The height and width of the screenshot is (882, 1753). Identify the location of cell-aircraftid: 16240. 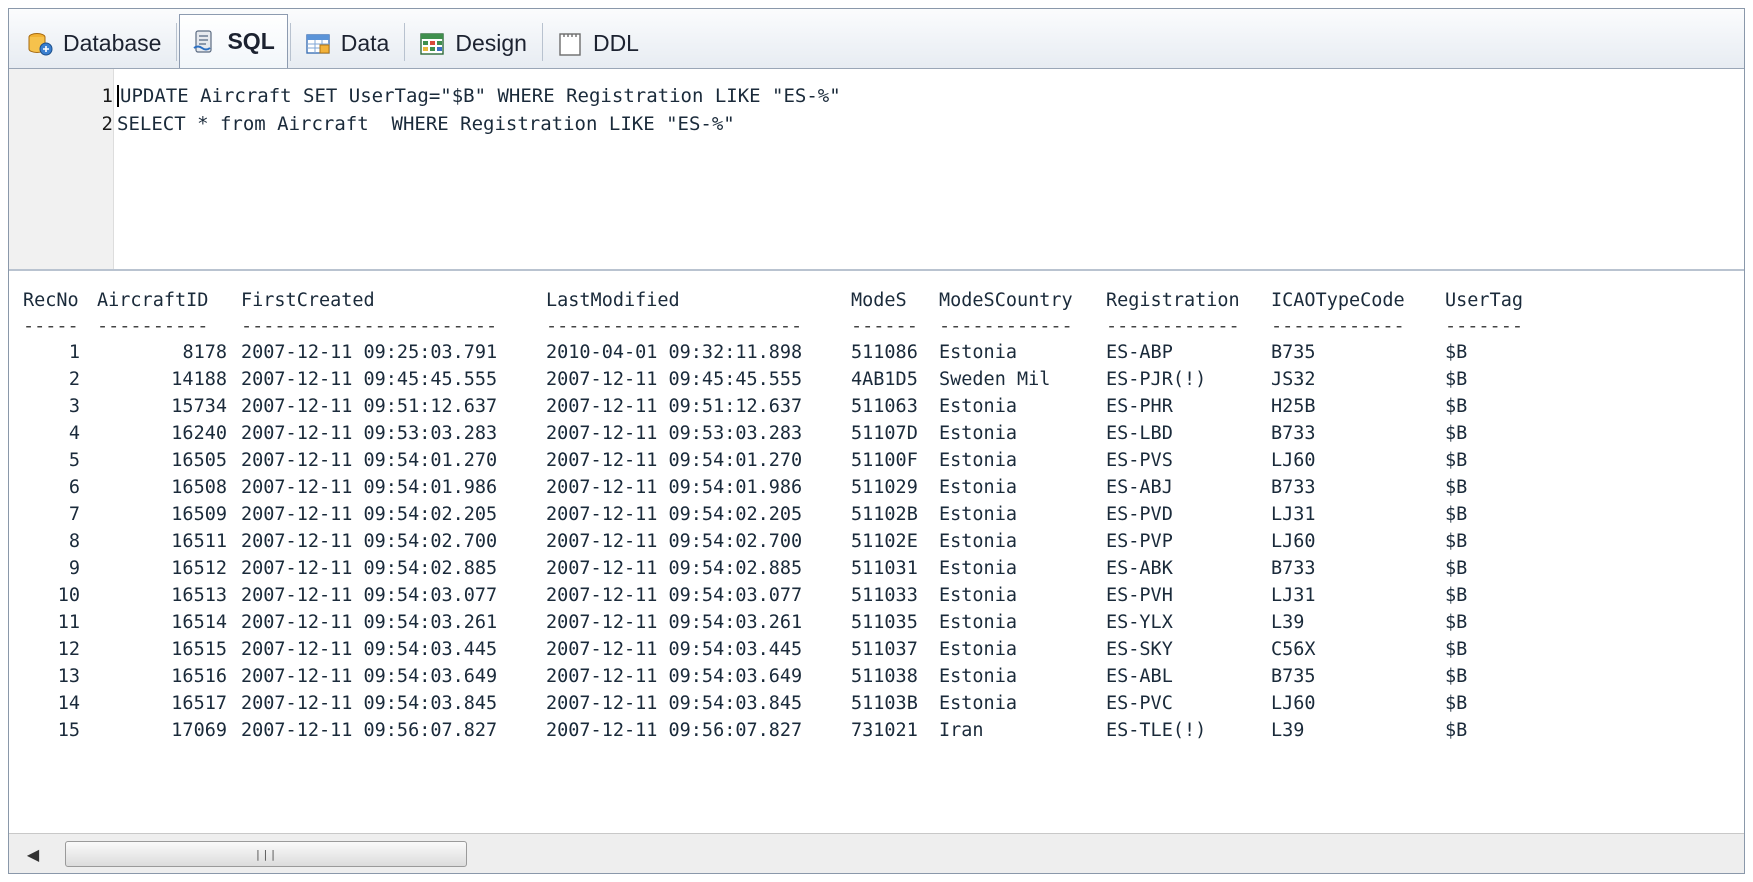
(199, 433).